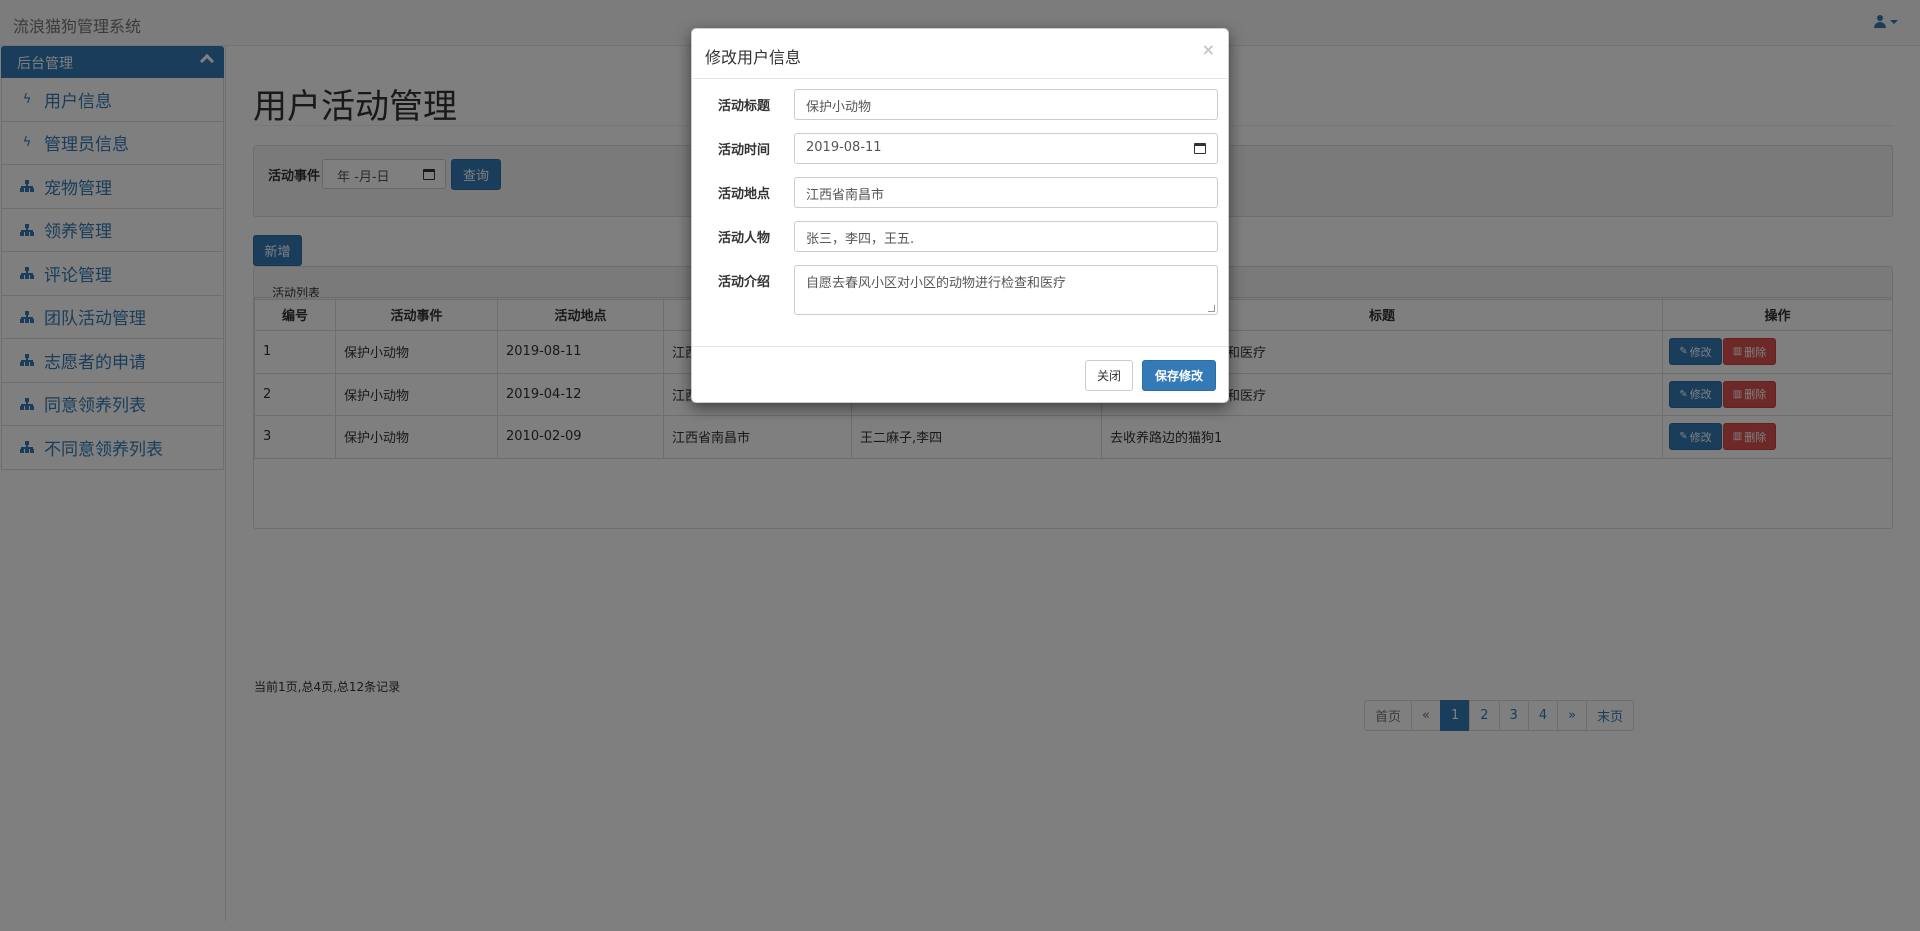  I want to click on field-input: 江西省南昌市, so click(1006, 192).